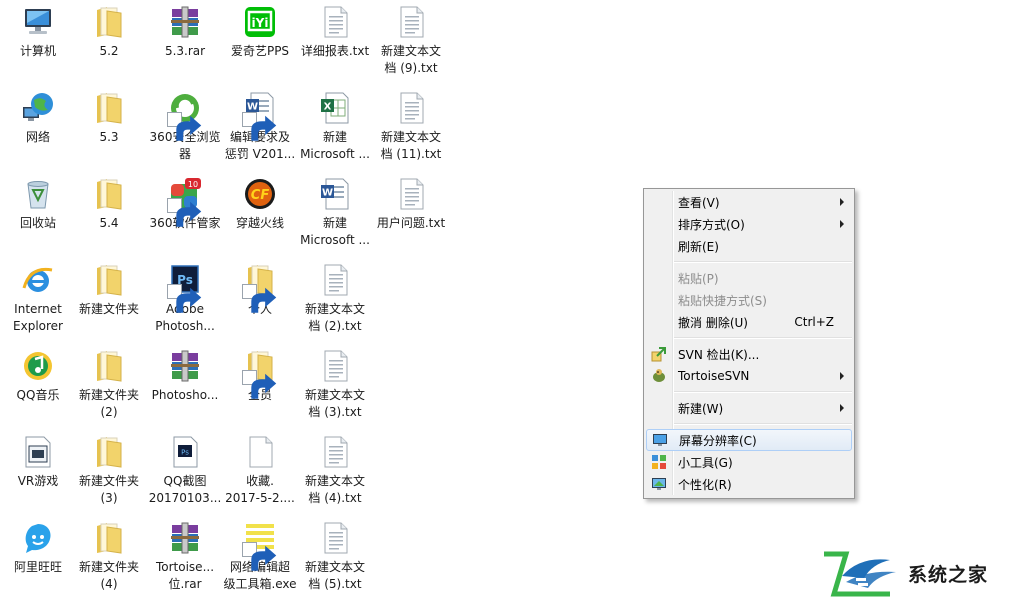 Image resolution: width=1009 pixels, height=604 pixels. I want to click on desktop-icon-11: 新建文件夹 (2), so click(109, 386).